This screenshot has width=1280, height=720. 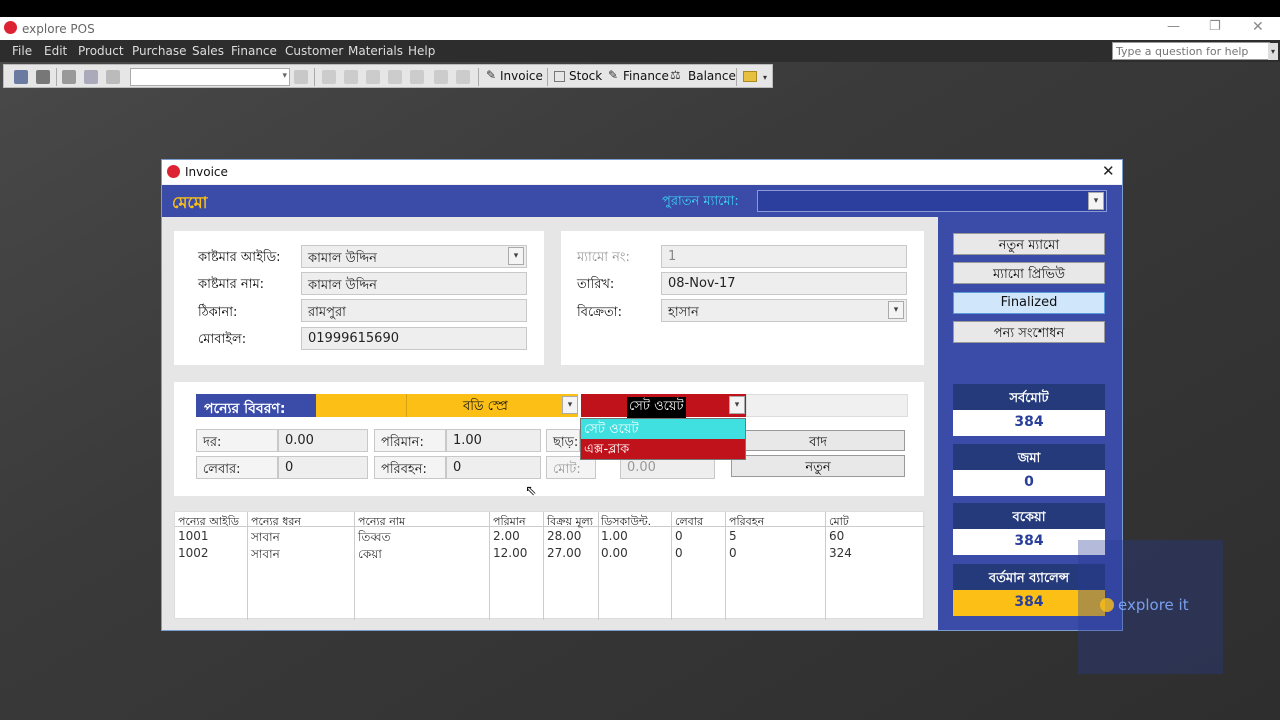 What do you see at coordinates (231, 284) in the screenshot?
I see `customer-name-label: কাষ্টমার নাম:` at bounding box center [231, 284].